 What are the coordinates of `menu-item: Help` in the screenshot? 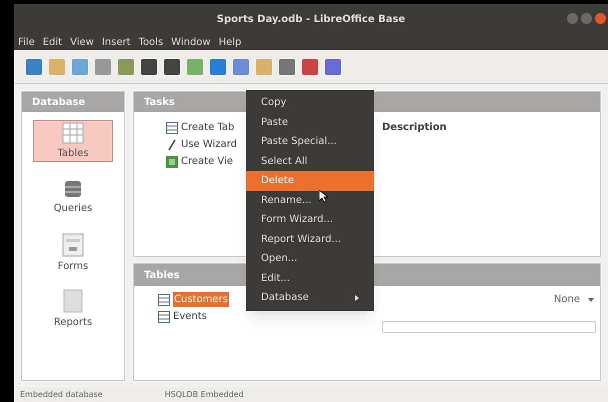 It's located at (230, 42).